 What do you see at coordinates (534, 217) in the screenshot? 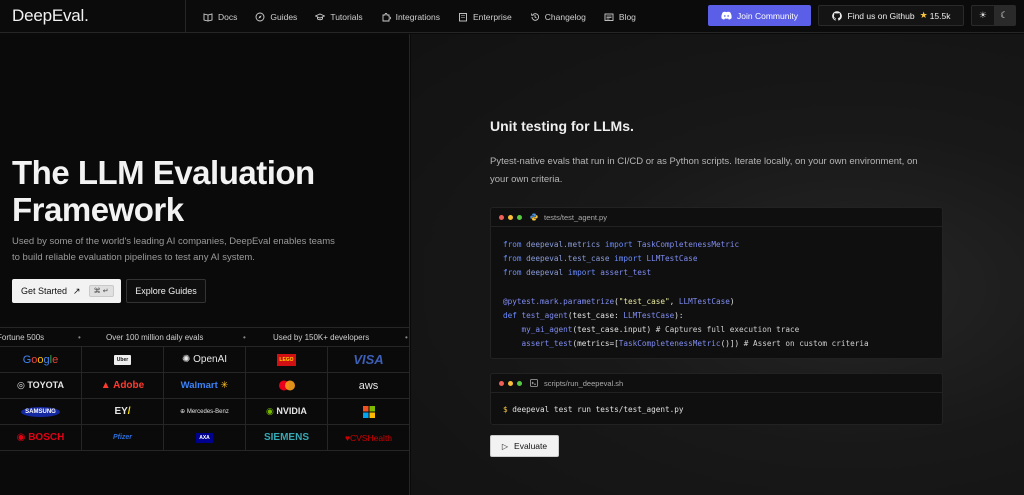
I see `python-file-icon` at bounding box center [534, 217].